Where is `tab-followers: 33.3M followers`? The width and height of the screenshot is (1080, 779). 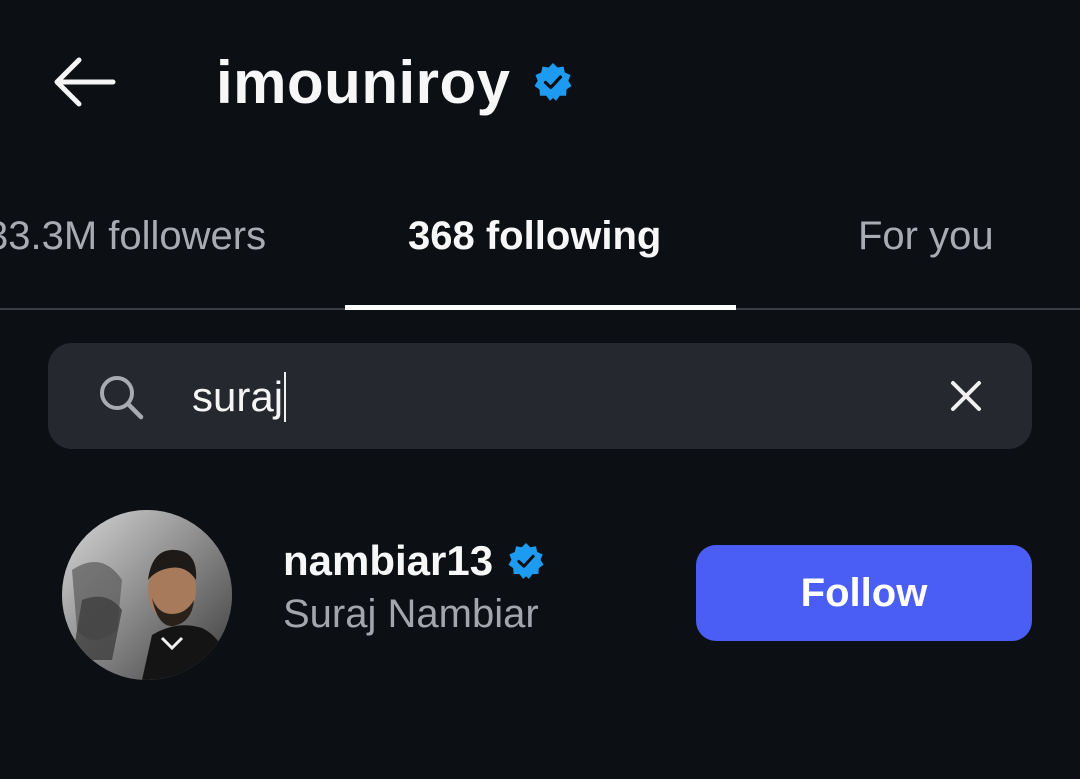
tab-followers: 33.3M followers is located at coordinates (133, 236).